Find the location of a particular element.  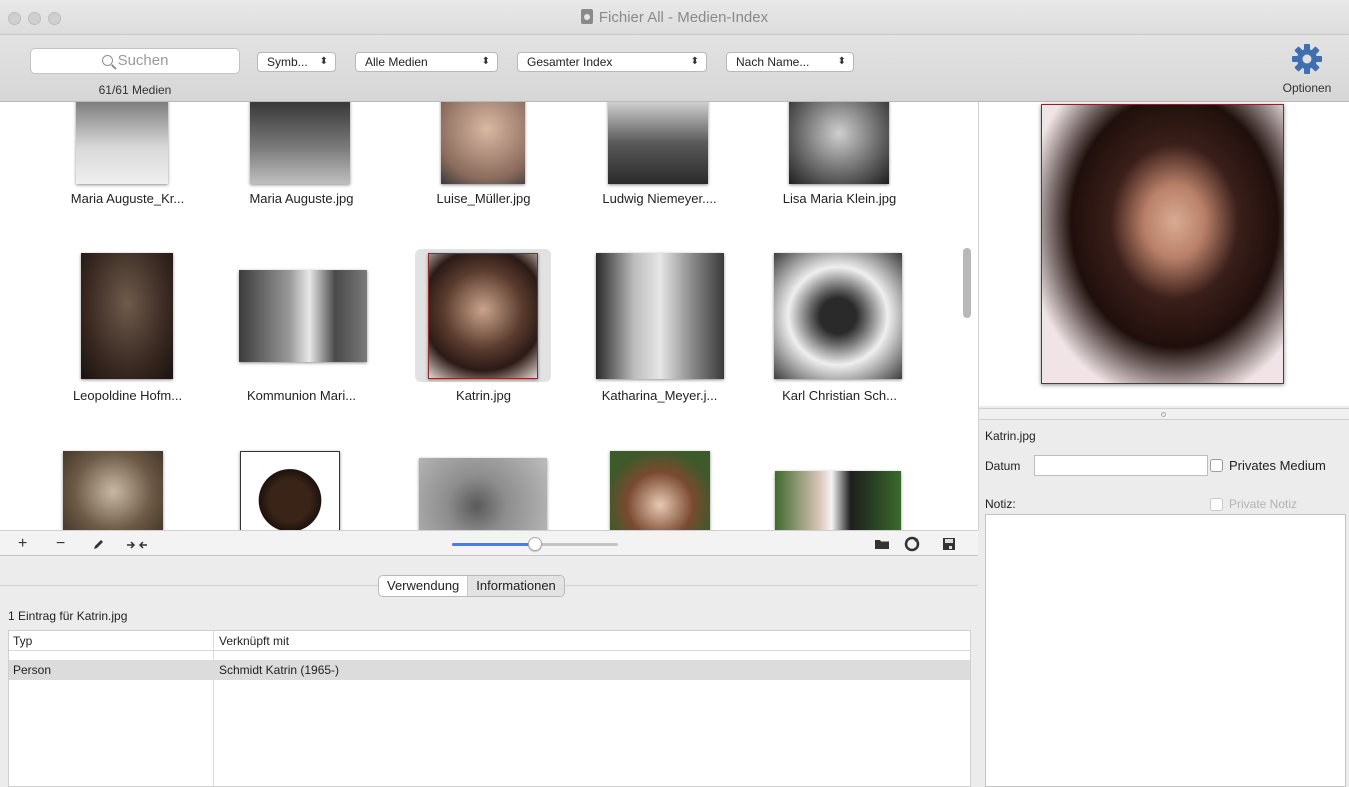

thumbnail-size-slider is located at coordinates (535, 544).